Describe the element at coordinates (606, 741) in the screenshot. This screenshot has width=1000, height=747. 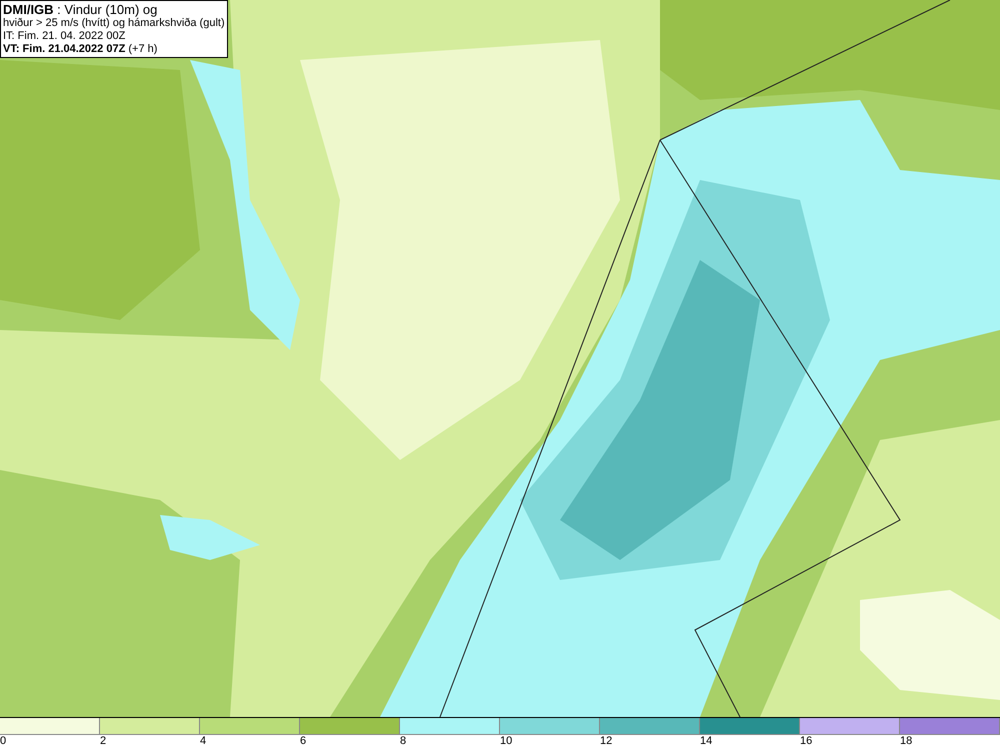
I see `legend-tick-label: 12` at that location.